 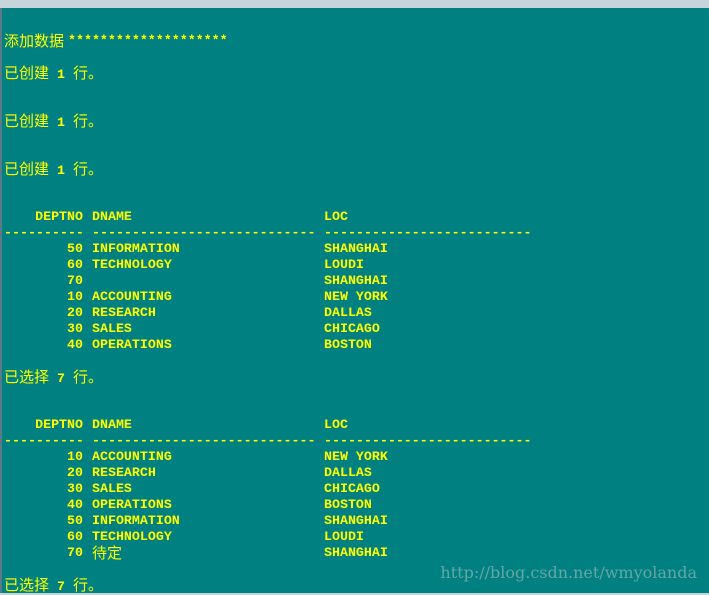 I want to click on section-title: 添加数据, so click(x=34, y=41).